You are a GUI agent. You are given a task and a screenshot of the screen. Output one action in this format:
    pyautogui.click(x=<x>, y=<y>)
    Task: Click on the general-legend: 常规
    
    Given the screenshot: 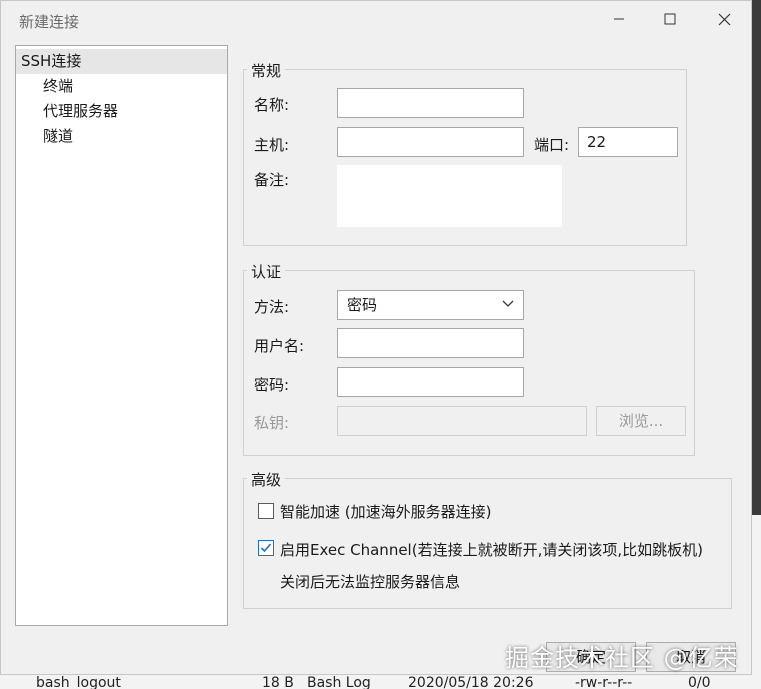 What is the action you would take?
    pyautogui.click(x=266, y=70)
    